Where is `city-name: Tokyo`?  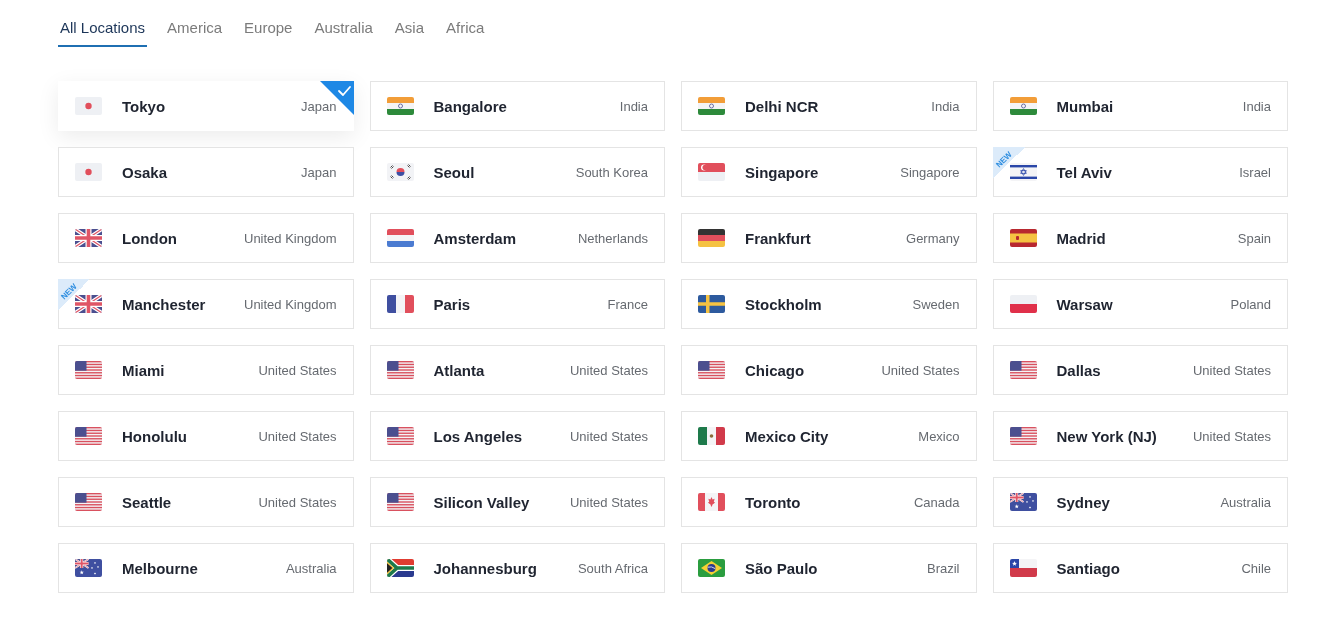
city-name: Tokyo is located at coordinates (144, 106).